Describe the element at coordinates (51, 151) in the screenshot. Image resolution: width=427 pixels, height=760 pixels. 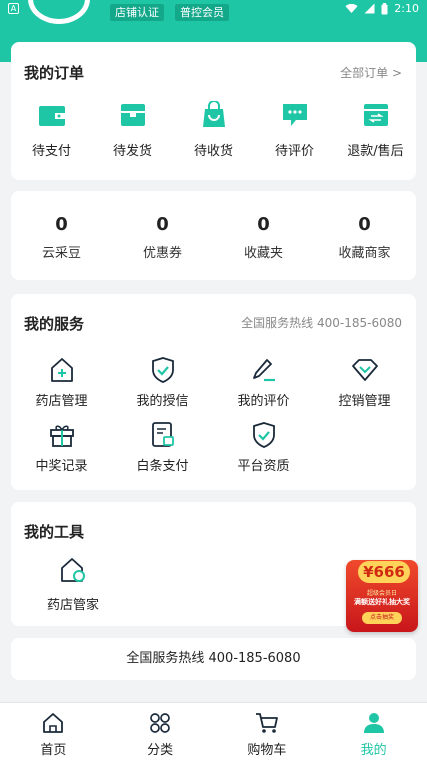
I see `order-item-label: 待支付` at that location.